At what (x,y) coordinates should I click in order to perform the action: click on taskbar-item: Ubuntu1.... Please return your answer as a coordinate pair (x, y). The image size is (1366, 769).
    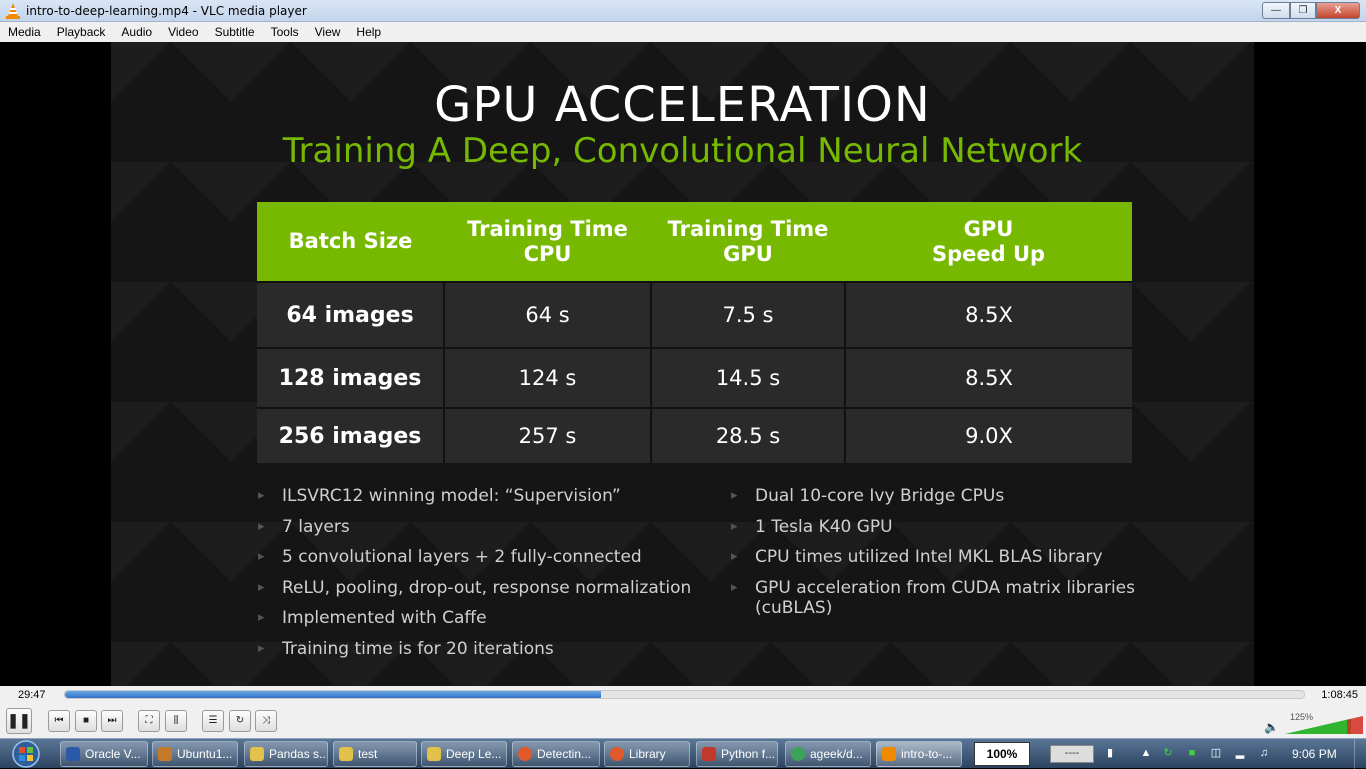
    Looking at the image, I should click on (195, 754).